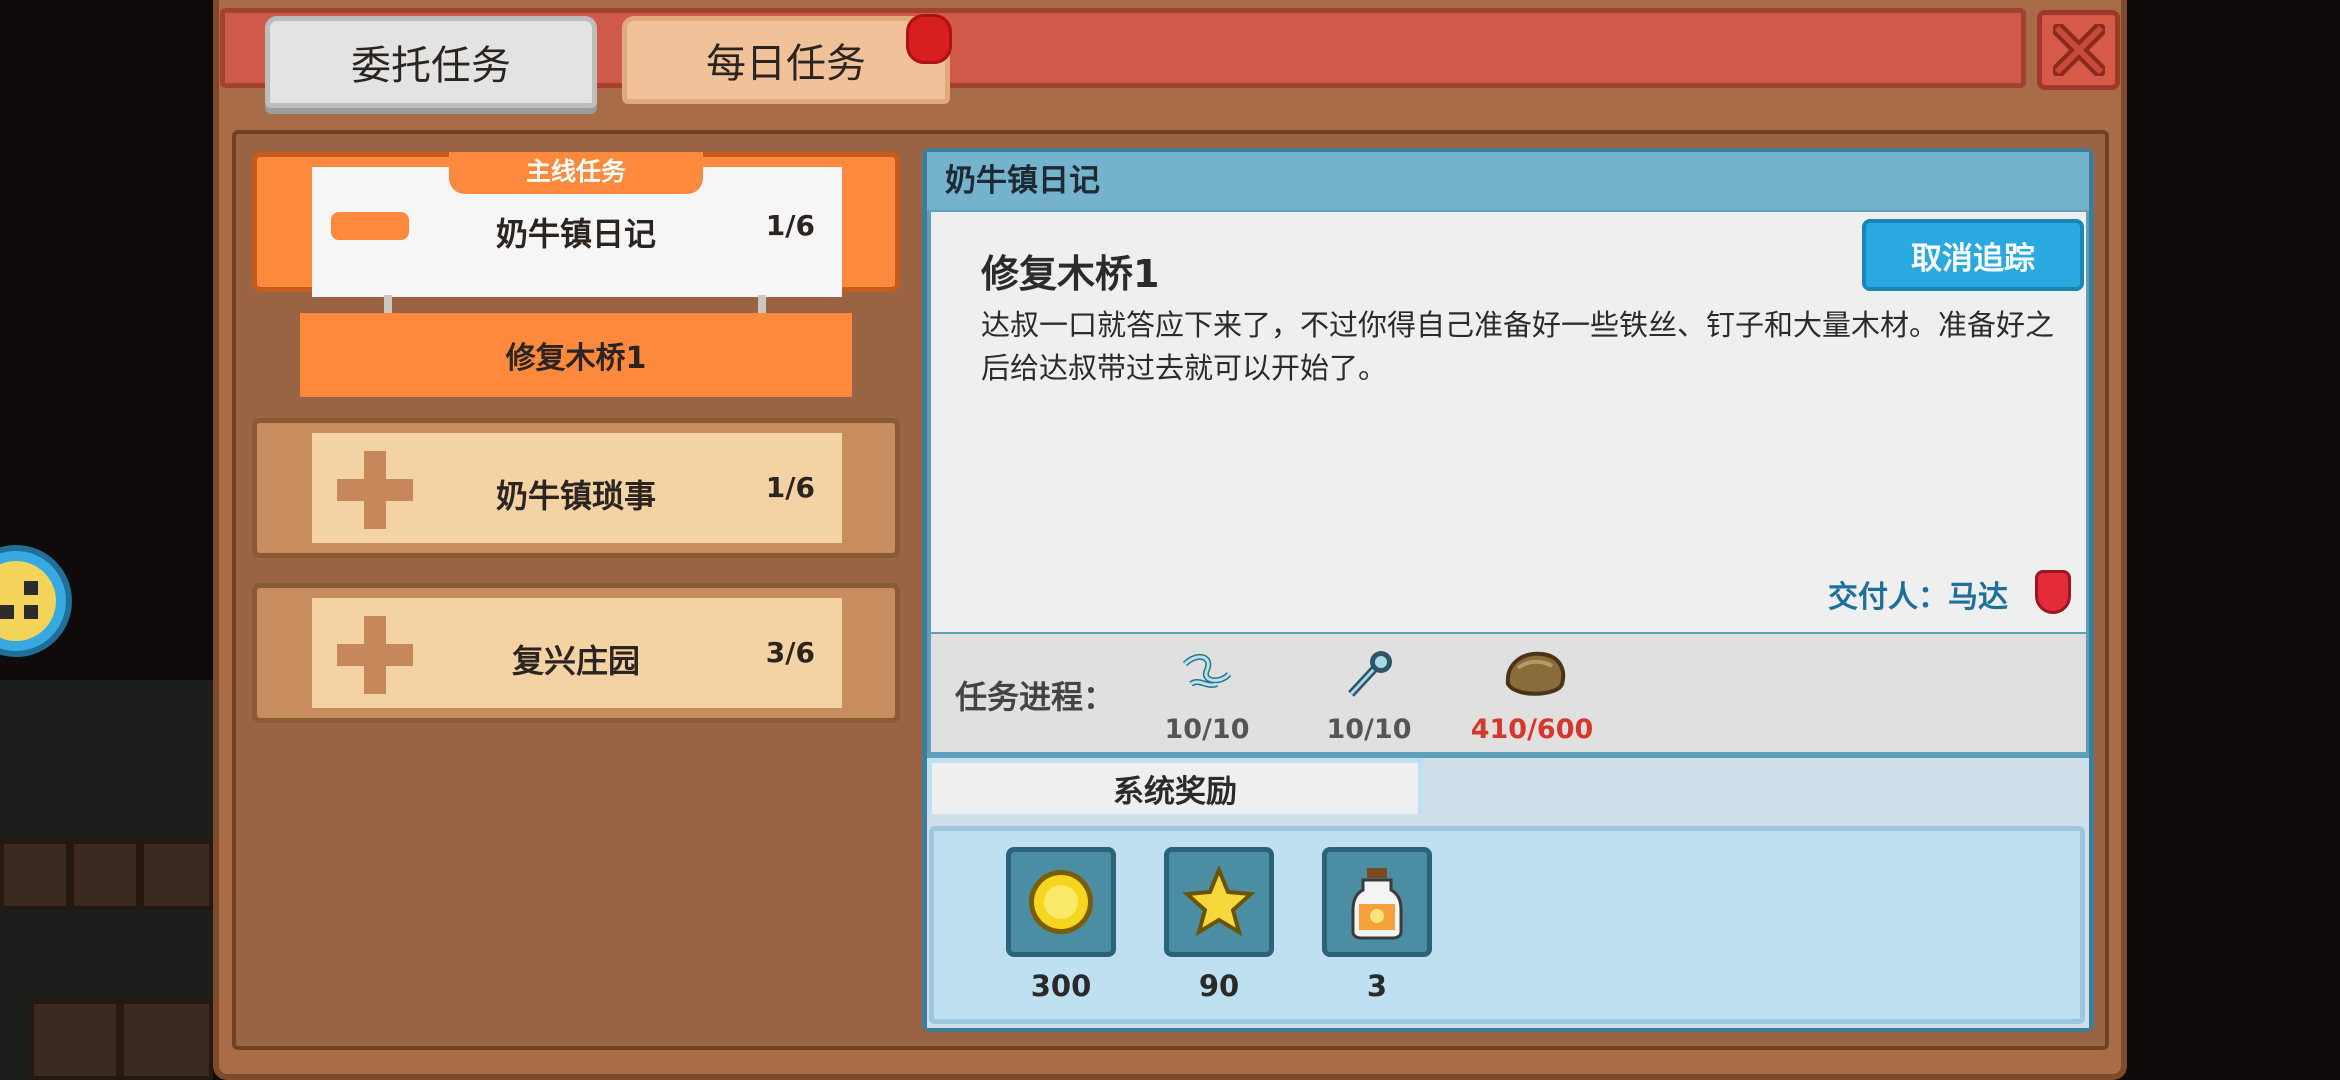 This screenshot has height=1080, width=2340. I want to click on side-menu-button, so click(36, 601).